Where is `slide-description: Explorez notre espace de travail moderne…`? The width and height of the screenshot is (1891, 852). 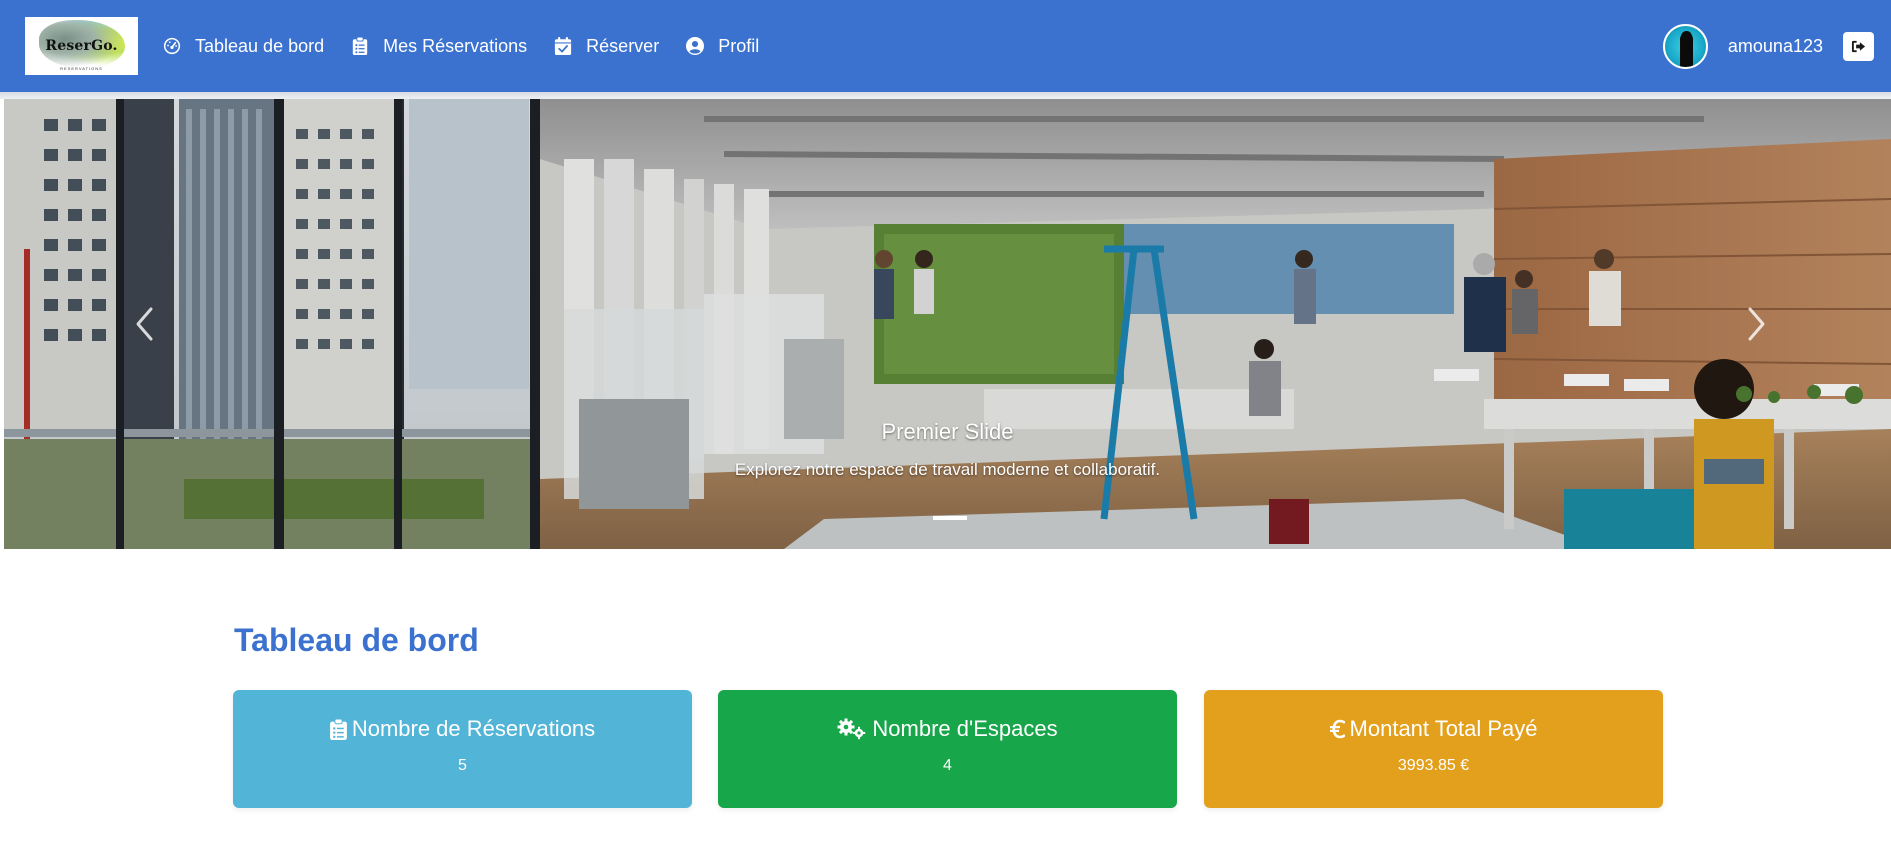 slide-description: Explorez notre espace de travail moderne… is located at coordinates (947, 469).